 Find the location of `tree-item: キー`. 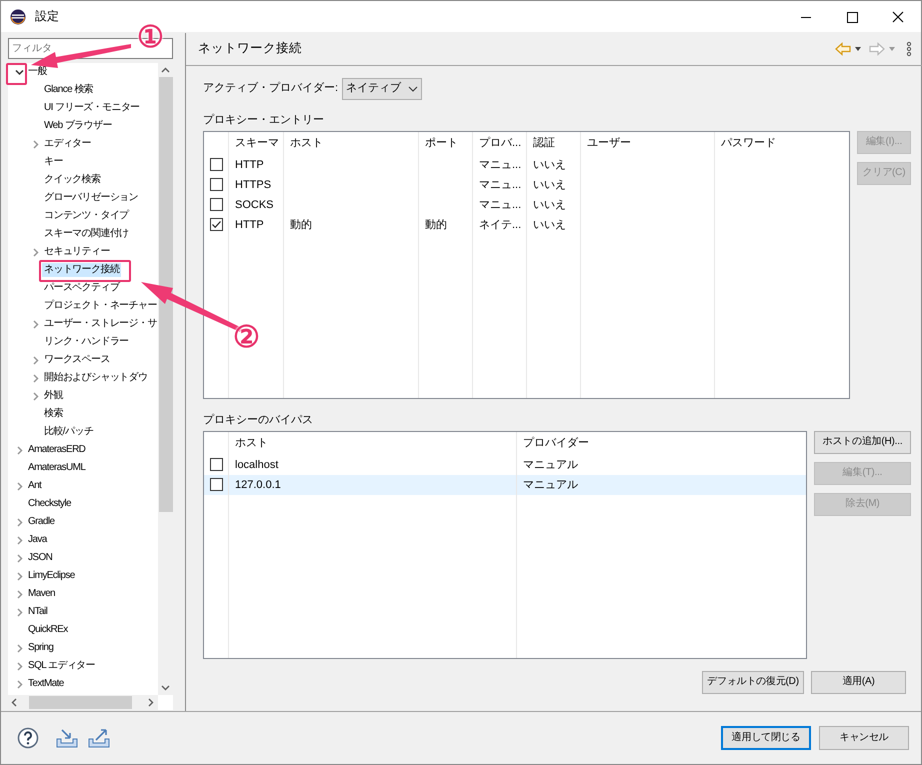

tree-item: キー is located at coordinates (53, 162).